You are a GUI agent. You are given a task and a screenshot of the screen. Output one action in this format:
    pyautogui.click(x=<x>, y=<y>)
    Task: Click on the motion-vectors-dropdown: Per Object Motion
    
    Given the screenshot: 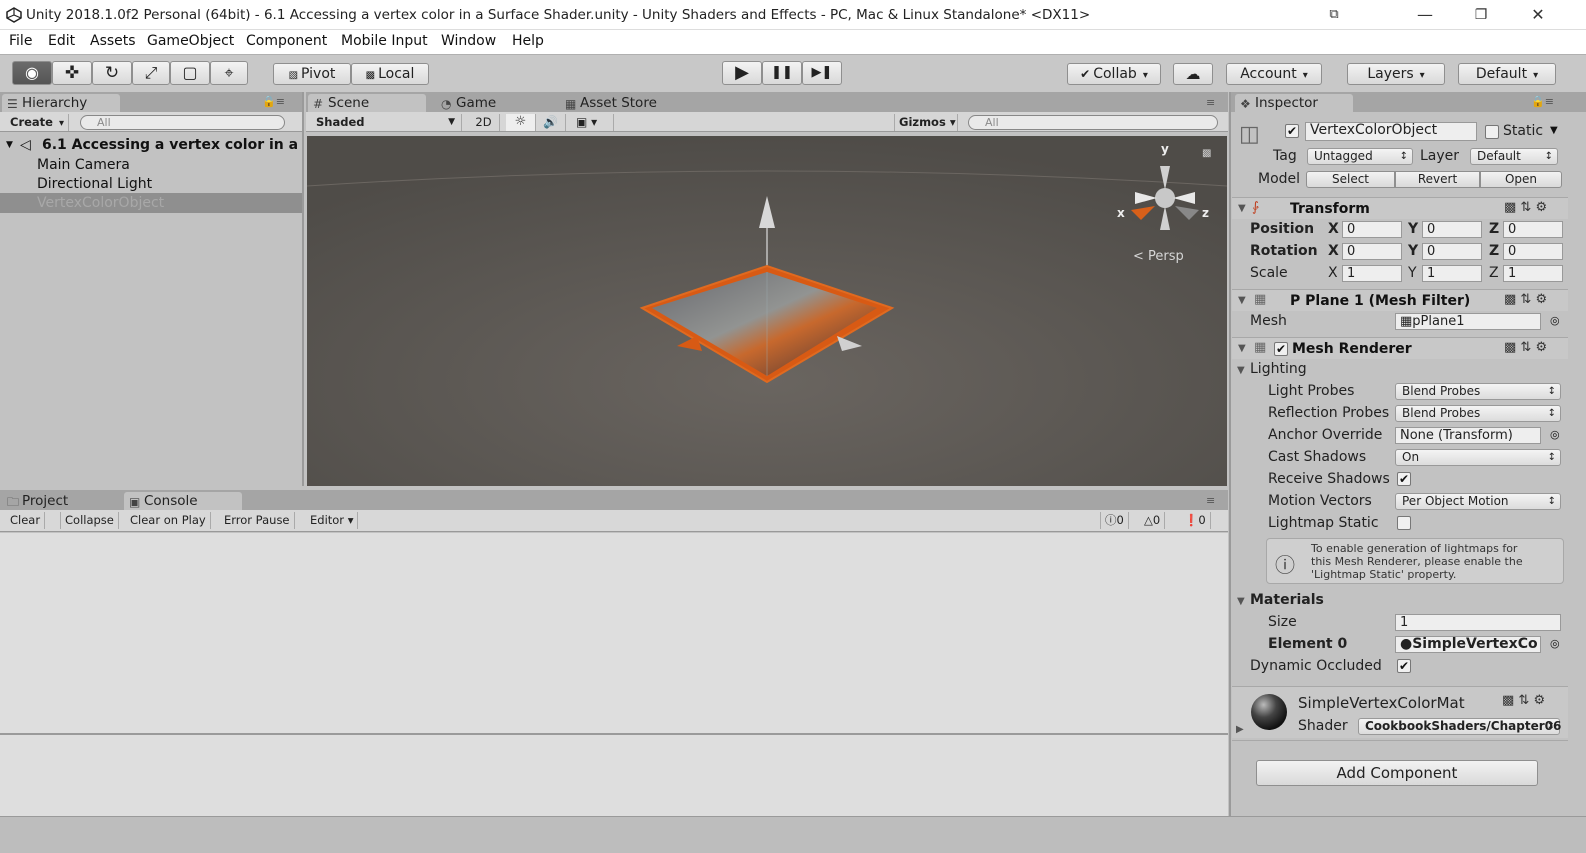 What is the action you would take?
    pyautogui.click(x=1478, y=501)
    